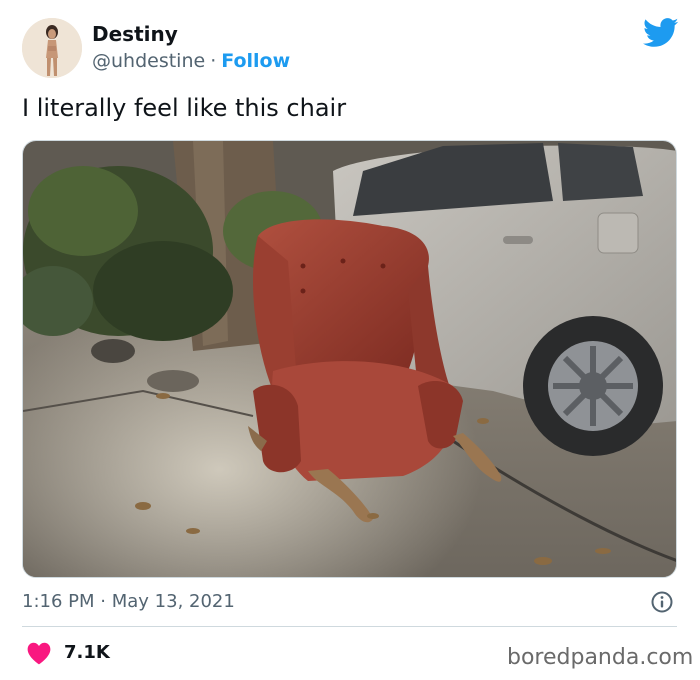  What do you see at coordinates (349, 626) in the screenshot?
I see `divider` at bounding box center [349, 626].